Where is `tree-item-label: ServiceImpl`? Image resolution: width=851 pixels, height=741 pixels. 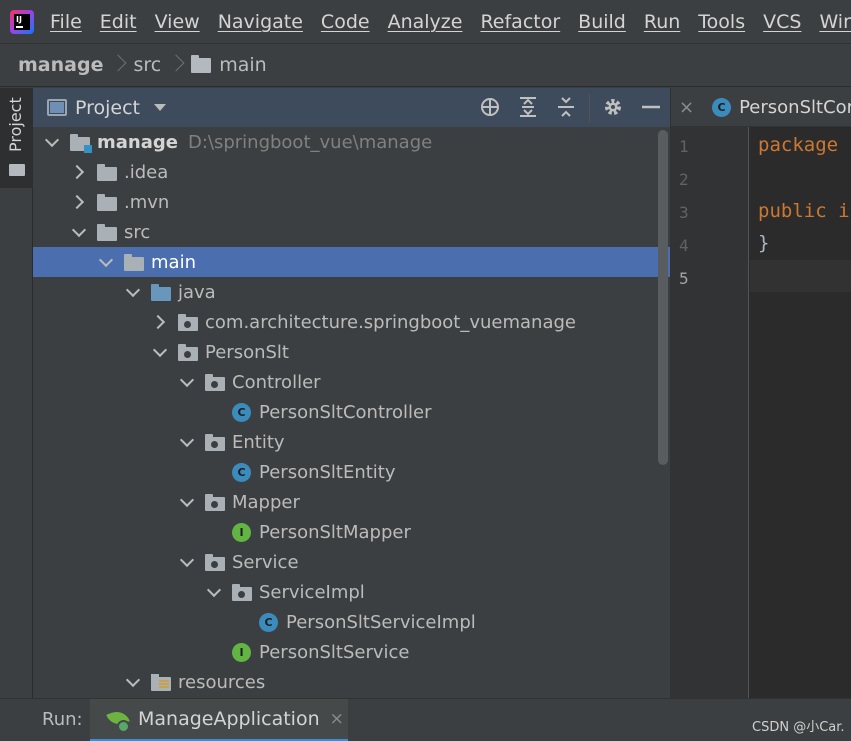
tree-item-label: ServiceImpl is located at coordinates (312, 592).